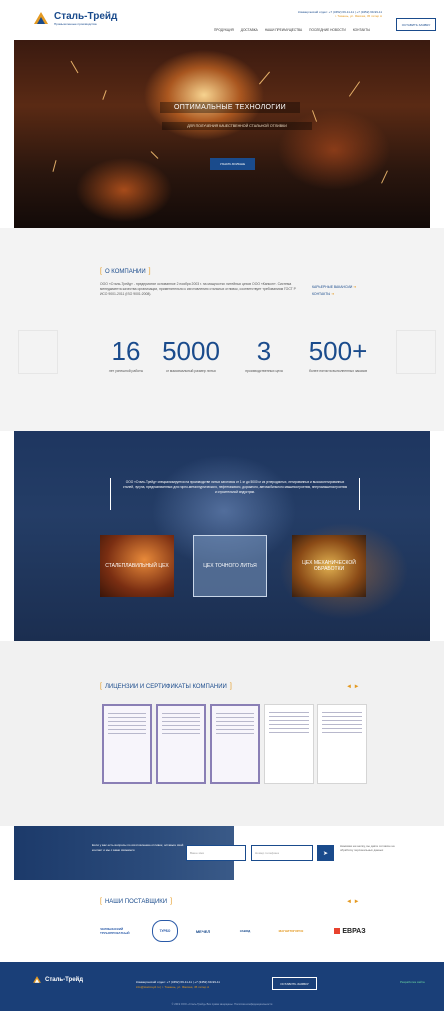  Describe the element at coordinates (264, 351) in the screenshot. I see `stat-value: 3` at that location.